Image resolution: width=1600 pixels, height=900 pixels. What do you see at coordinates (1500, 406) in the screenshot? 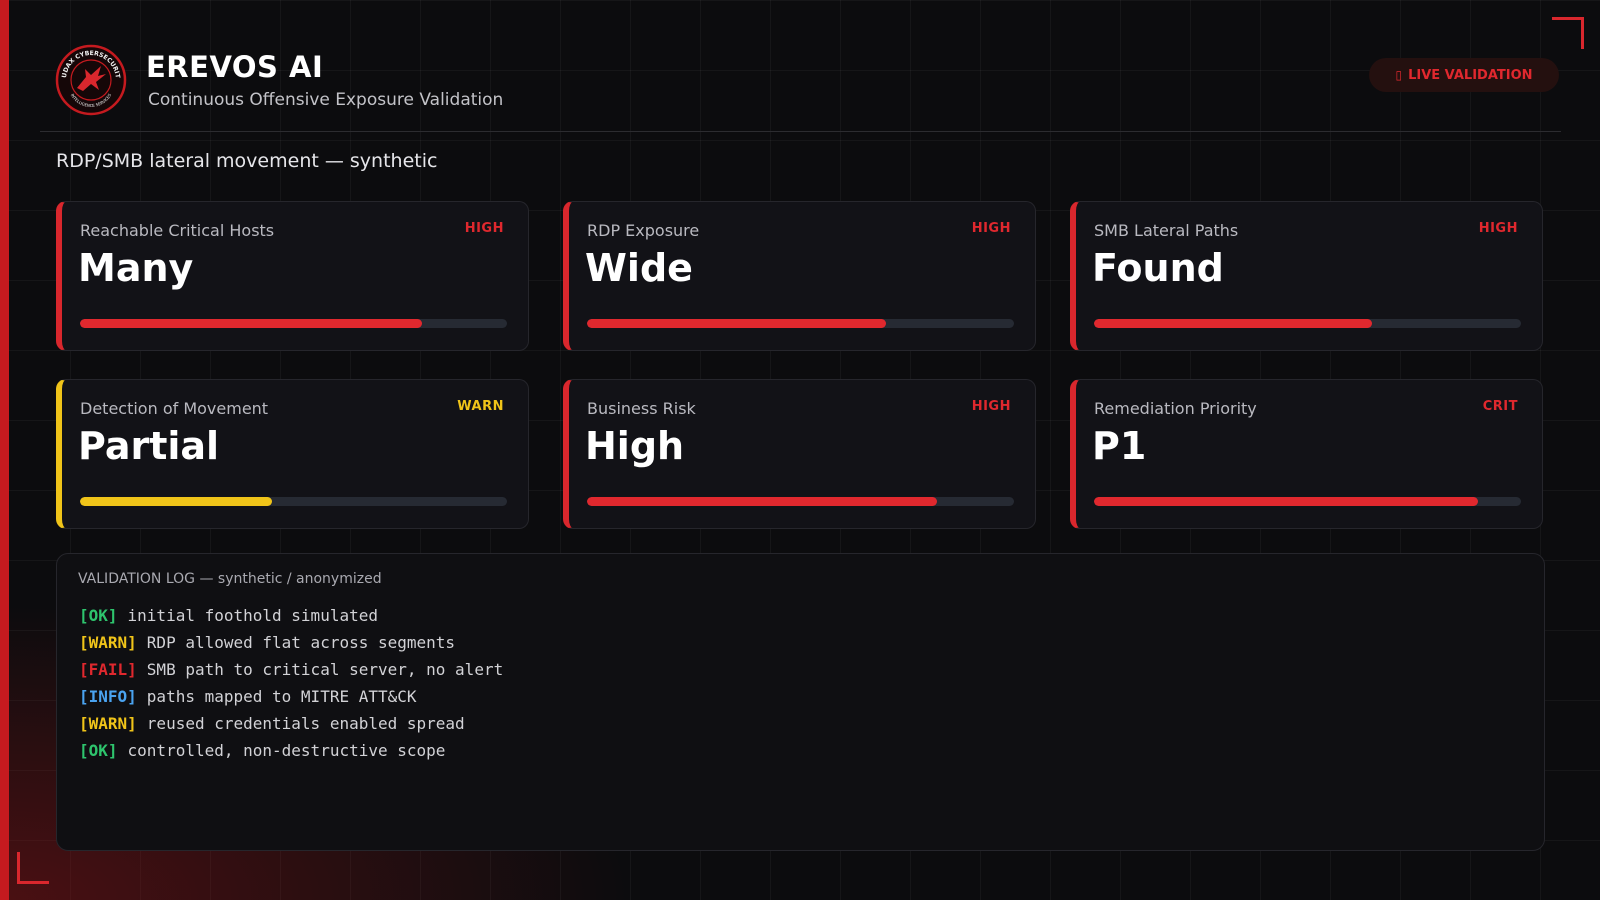
I see `severity-badge: CRIT` at bounding box center [1500, 406].